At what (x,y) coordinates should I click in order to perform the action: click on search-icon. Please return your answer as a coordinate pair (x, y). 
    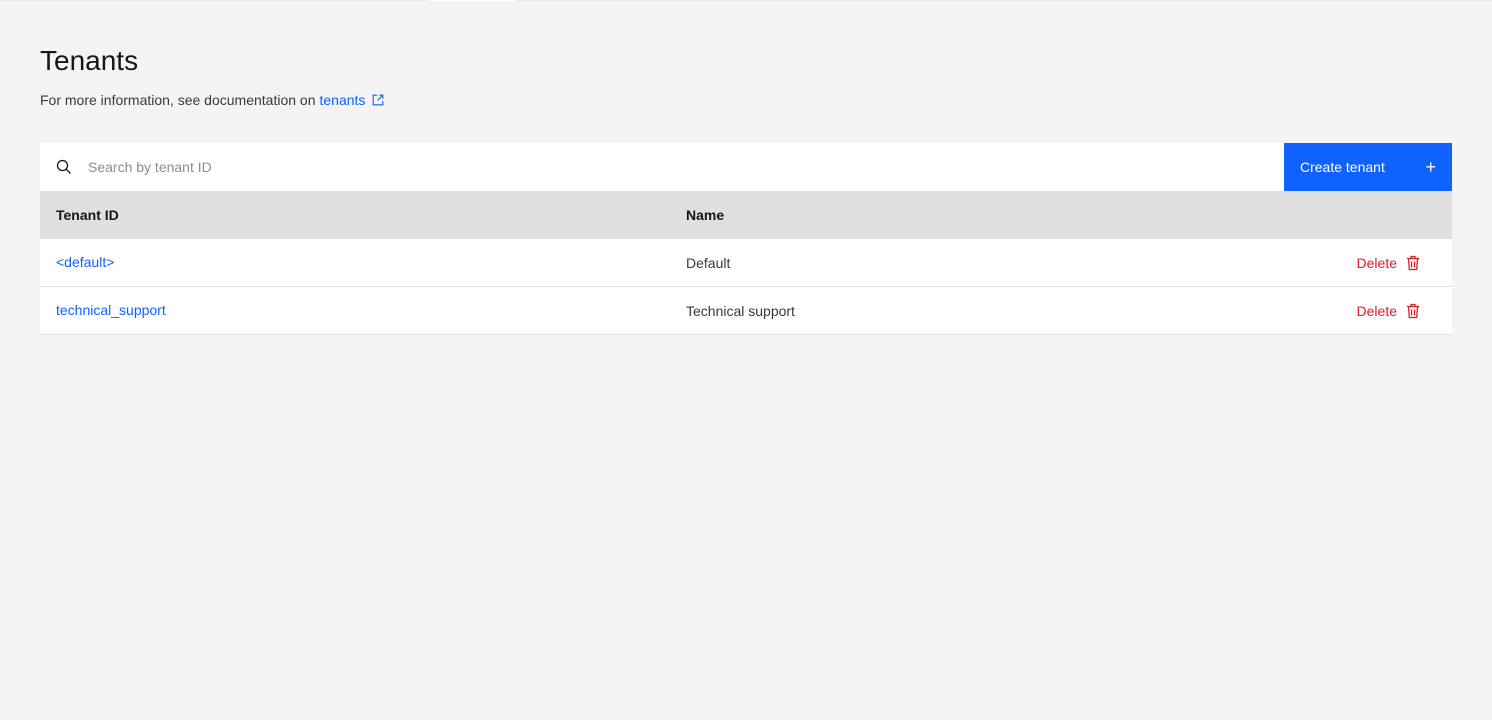
    Looking at the image, I should click on (63, 166).